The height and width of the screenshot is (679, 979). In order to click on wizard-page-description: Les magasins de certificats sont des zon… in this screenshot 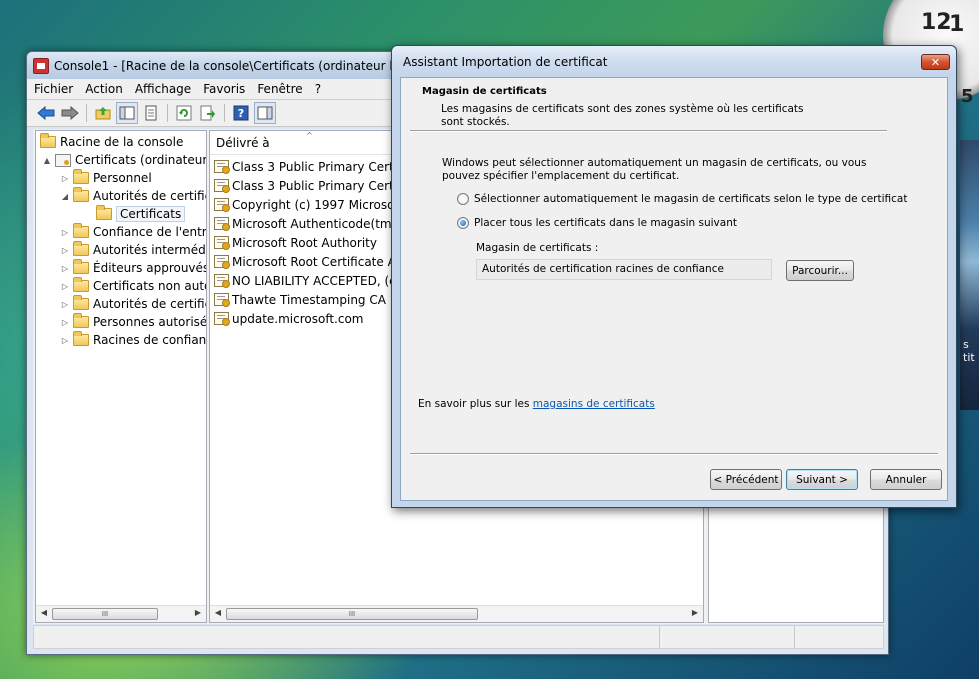, I will do `click(622, 115)`.